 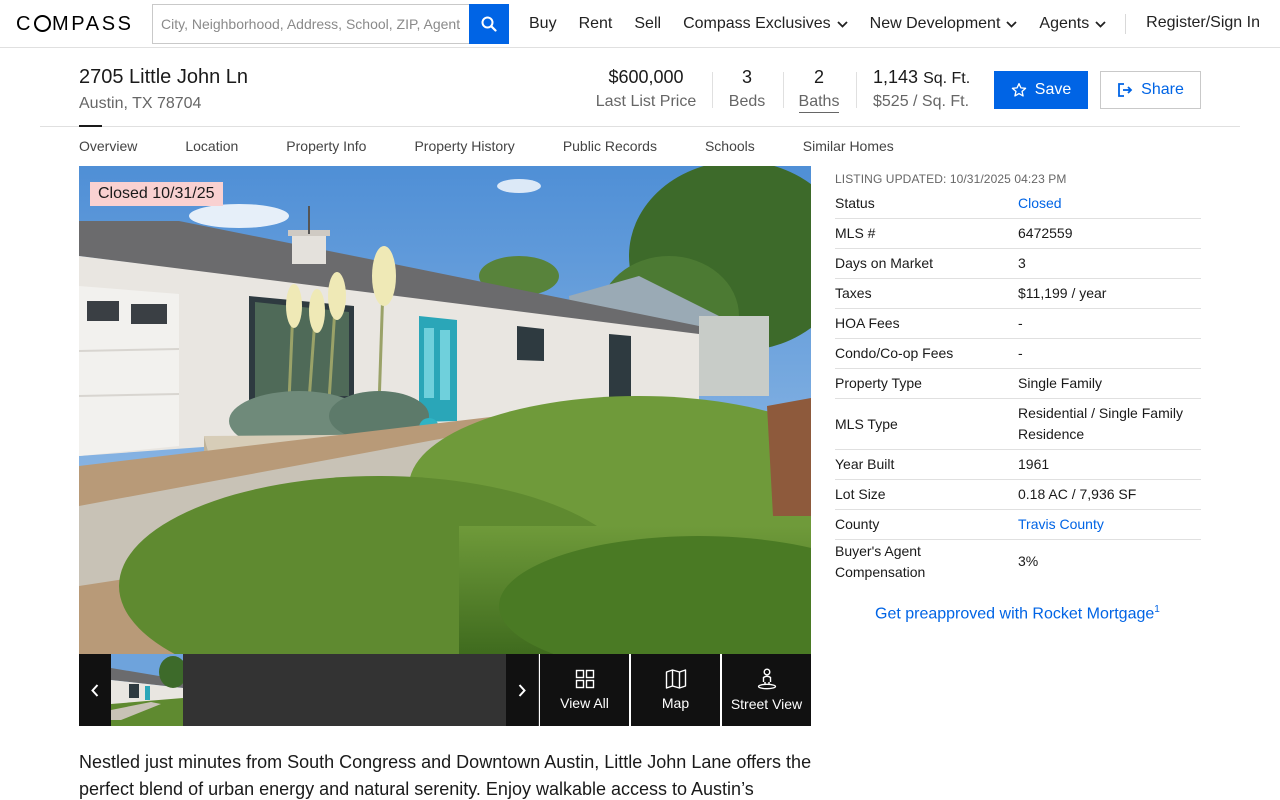 What do you see at coordinates (108, 146) in the screenshot?
I see `tab-overview: Overview` at bounding box center [108, 146].